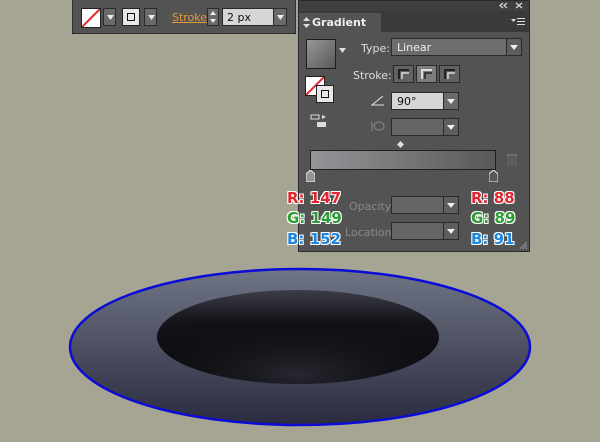  I want to click on trash-icon, so click(512, 160).